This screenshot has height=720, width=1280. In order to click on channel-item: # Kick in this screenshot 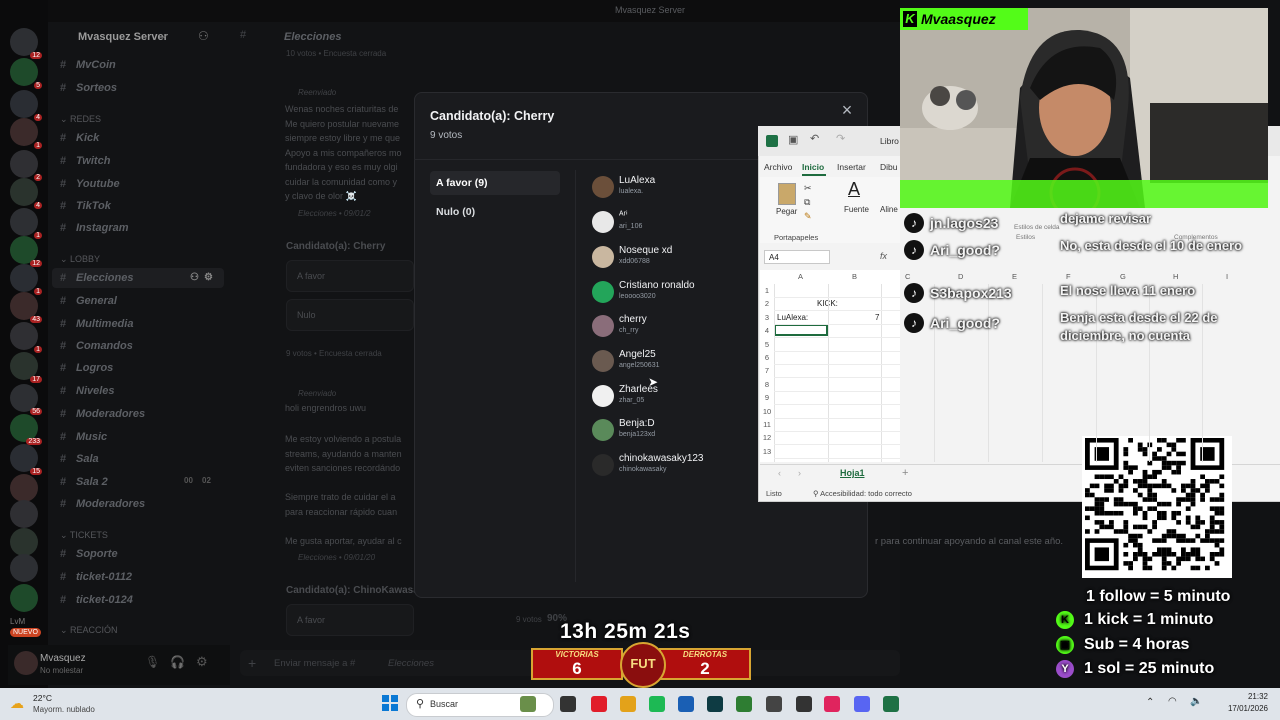, I will do `click(79, 138)`.